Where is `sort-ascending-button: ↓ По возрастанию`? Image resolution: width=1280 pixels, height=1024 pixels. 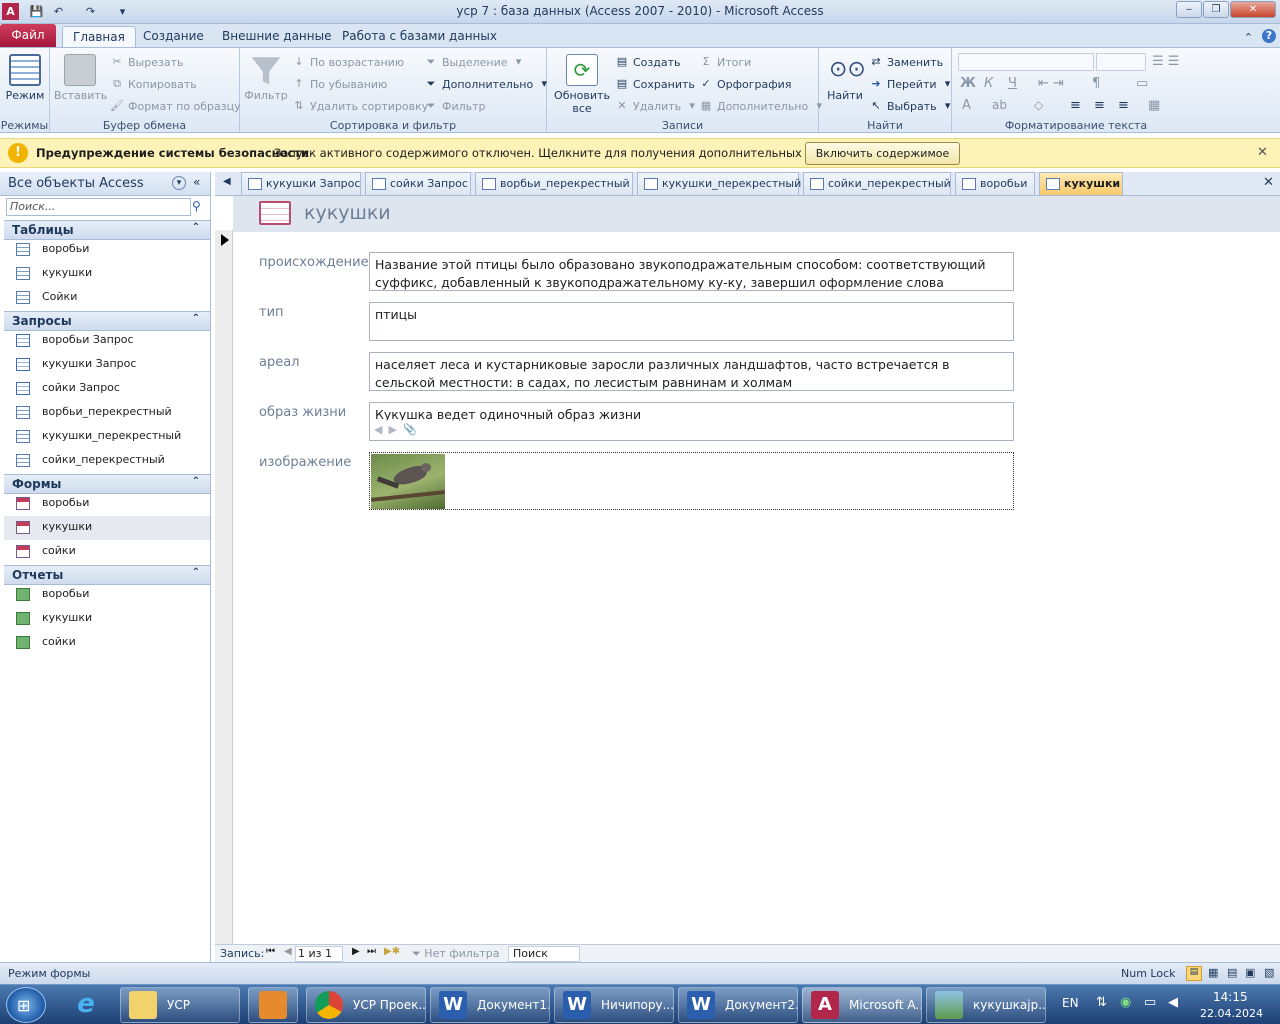
sort-ascending-button: ↓ По возрастанию is located at coordinates (348, 62).